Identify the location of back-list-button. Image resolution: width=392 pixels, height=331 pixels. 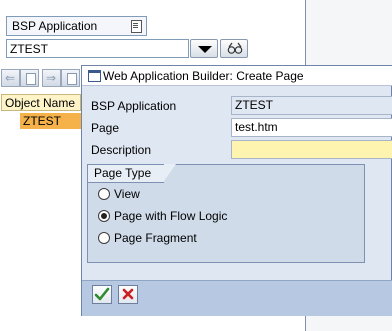
(29, 78).